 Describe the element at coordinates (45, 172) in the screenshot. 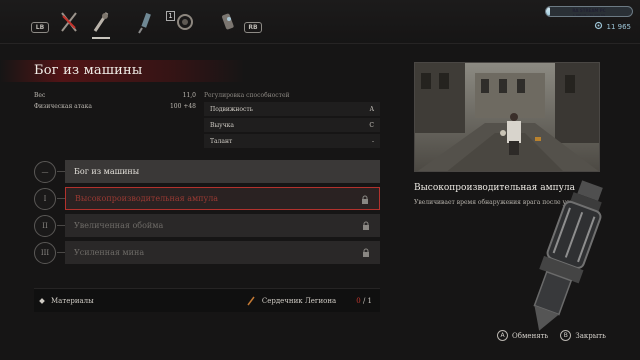

I see `upgrade-tier-marker: —` at that location.